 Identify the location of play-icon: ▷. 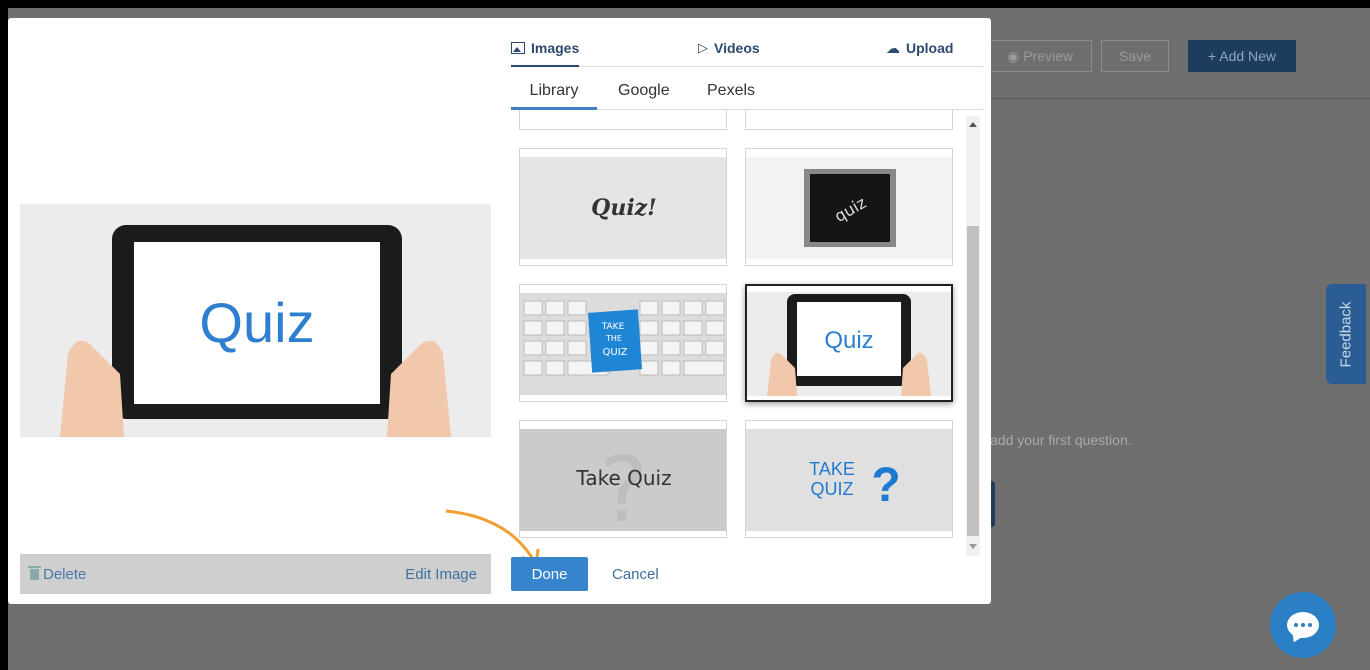
(703, 47).